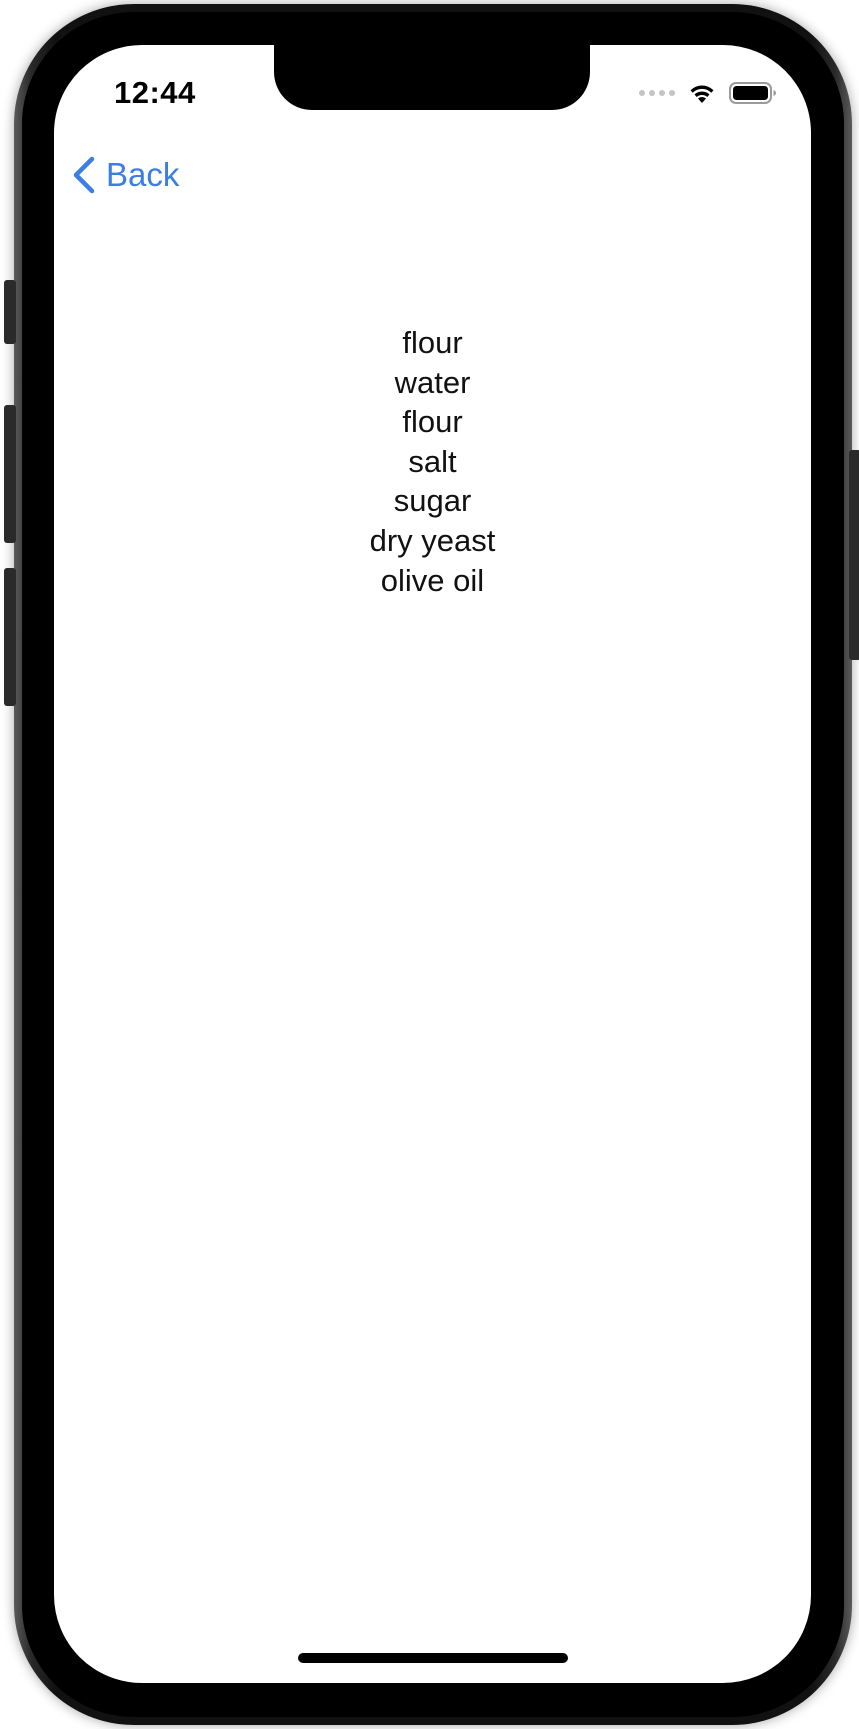 Image resolution: width=859 pixels, height=1729 pixels. What do you see at coordinates (752, 93) in the screenshot?
I see `battery-icon` at bounding box center [752, 93].